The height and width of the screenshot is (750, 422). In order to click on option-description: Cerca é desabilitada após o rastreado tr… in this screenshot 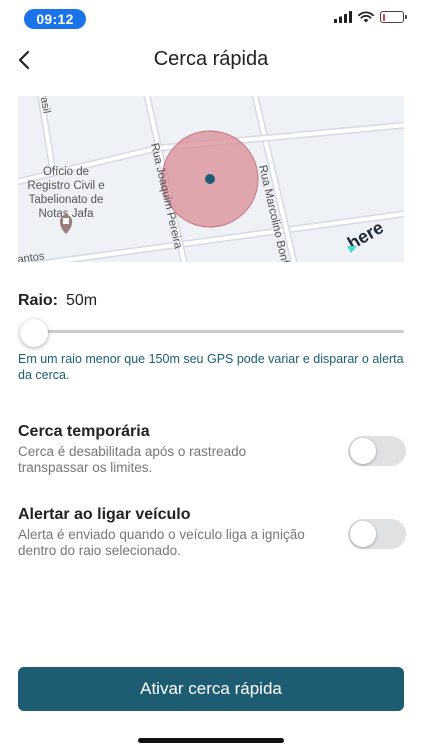, I will do `click(132, 459)`.